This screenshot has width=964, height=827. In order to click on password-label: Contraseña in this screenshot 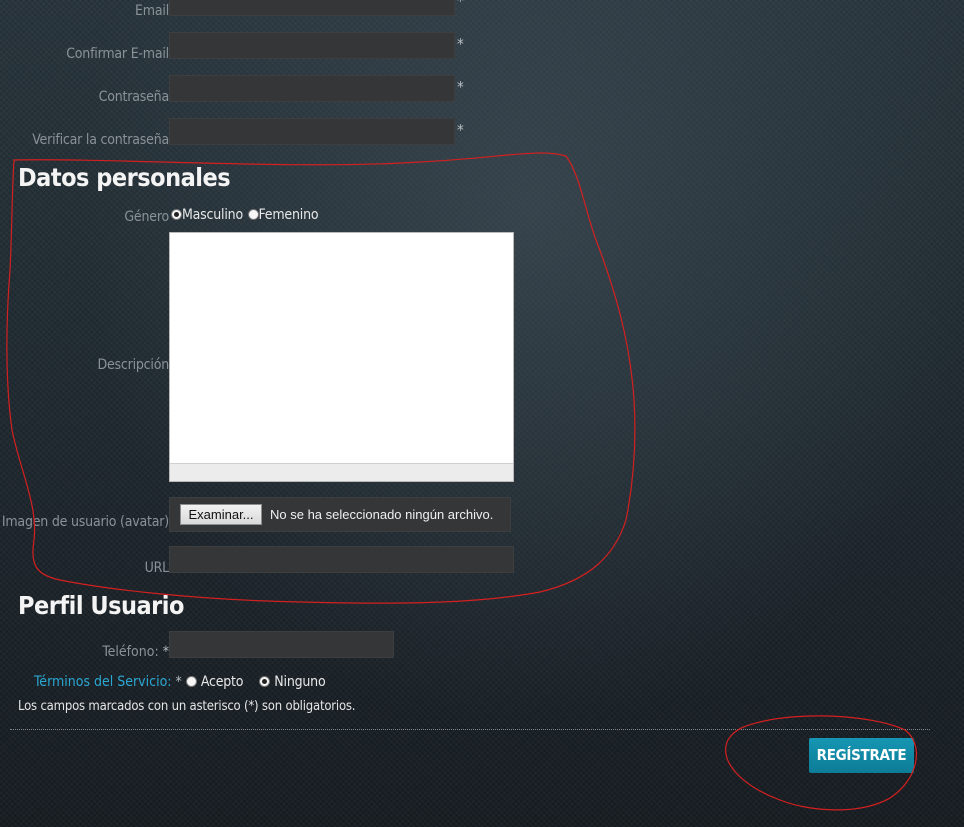, I will do `click(134, 97)`.